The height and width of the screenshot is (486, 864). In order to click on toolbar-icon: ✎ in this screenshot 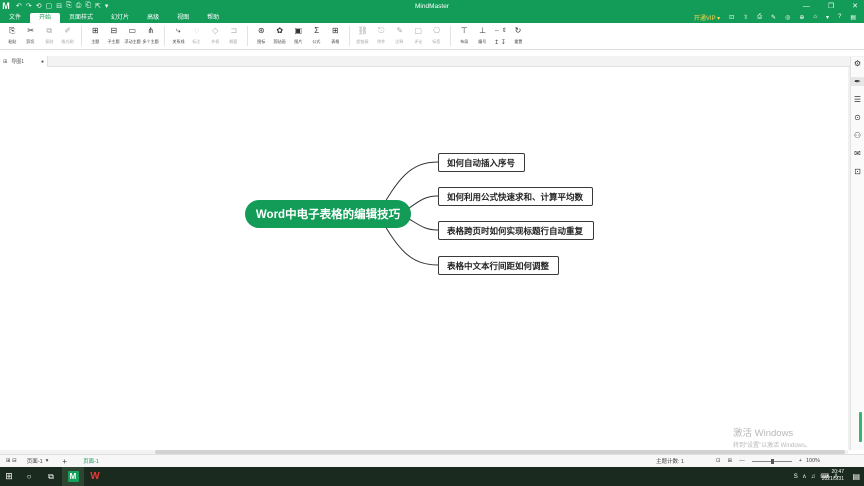, I will do `click(773, 17)`.